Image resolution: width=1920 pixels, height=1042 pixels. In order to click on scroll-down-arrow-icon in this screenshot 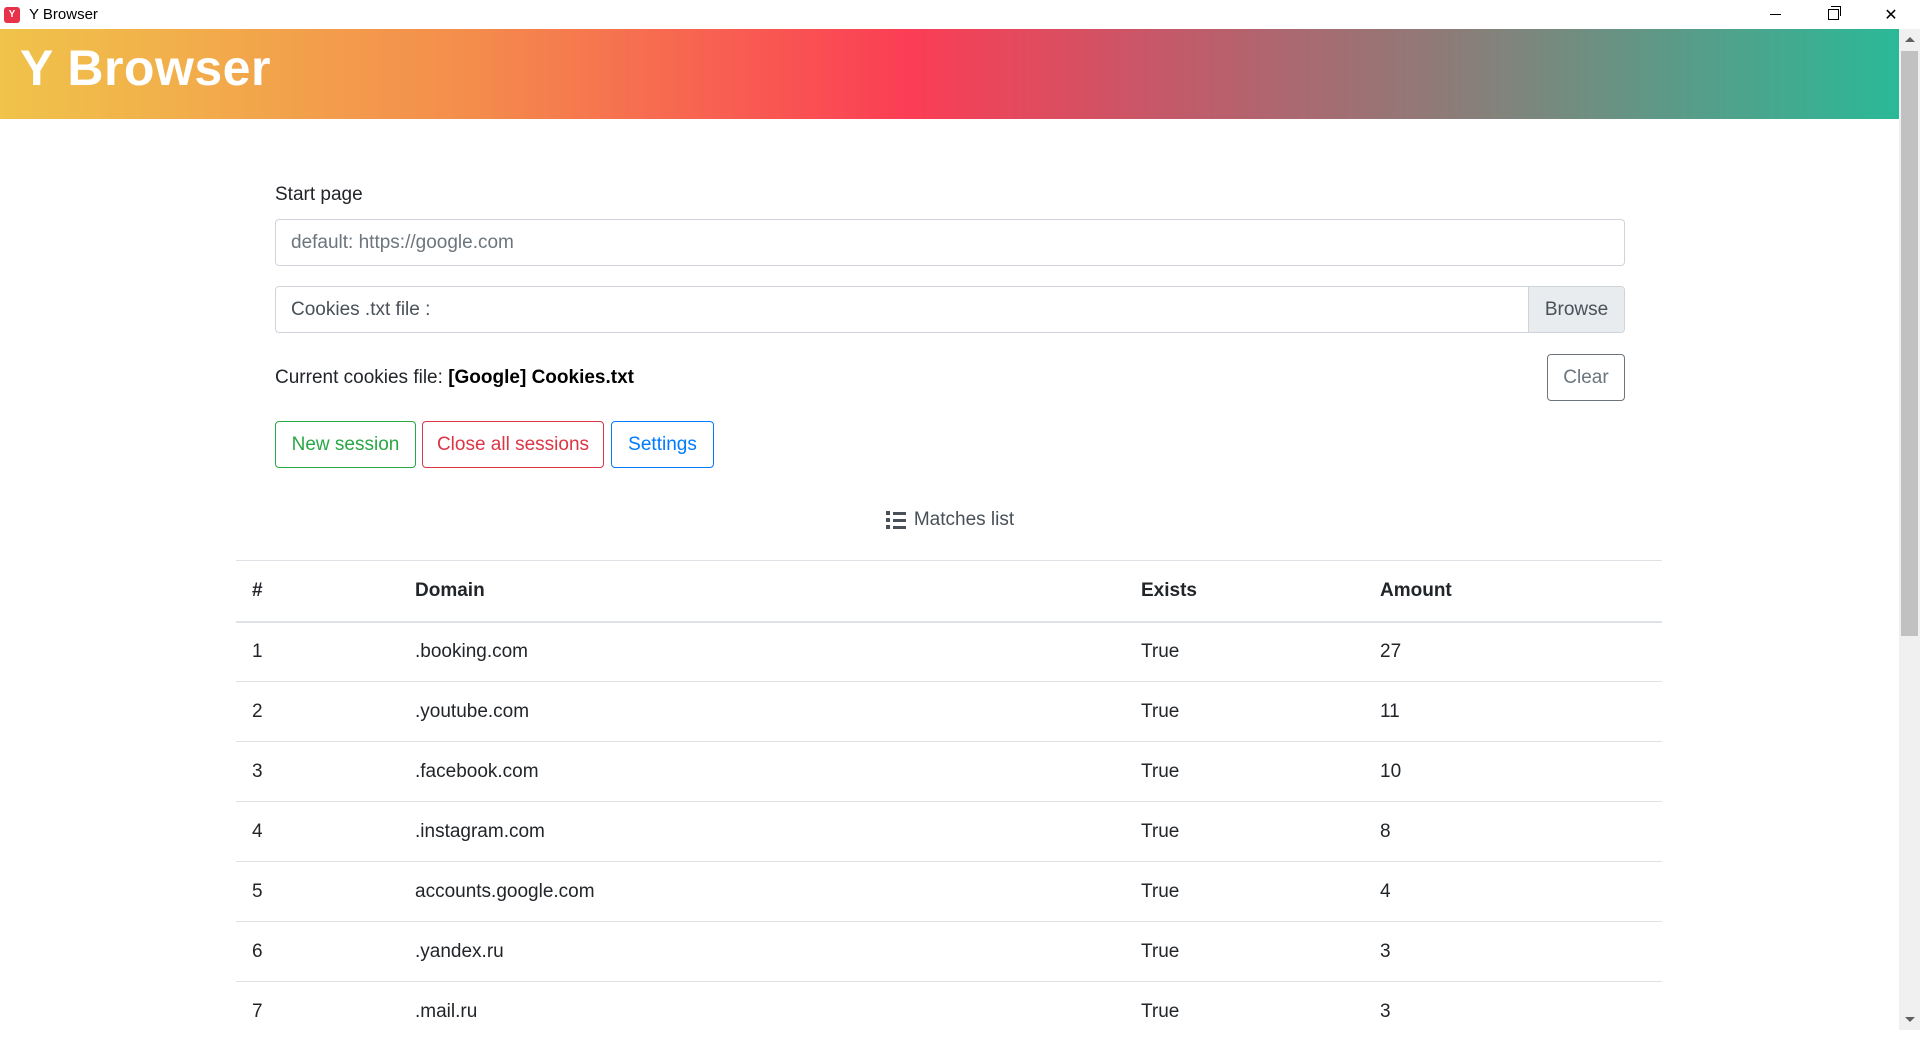, I will do `click(1910, 1019)`.